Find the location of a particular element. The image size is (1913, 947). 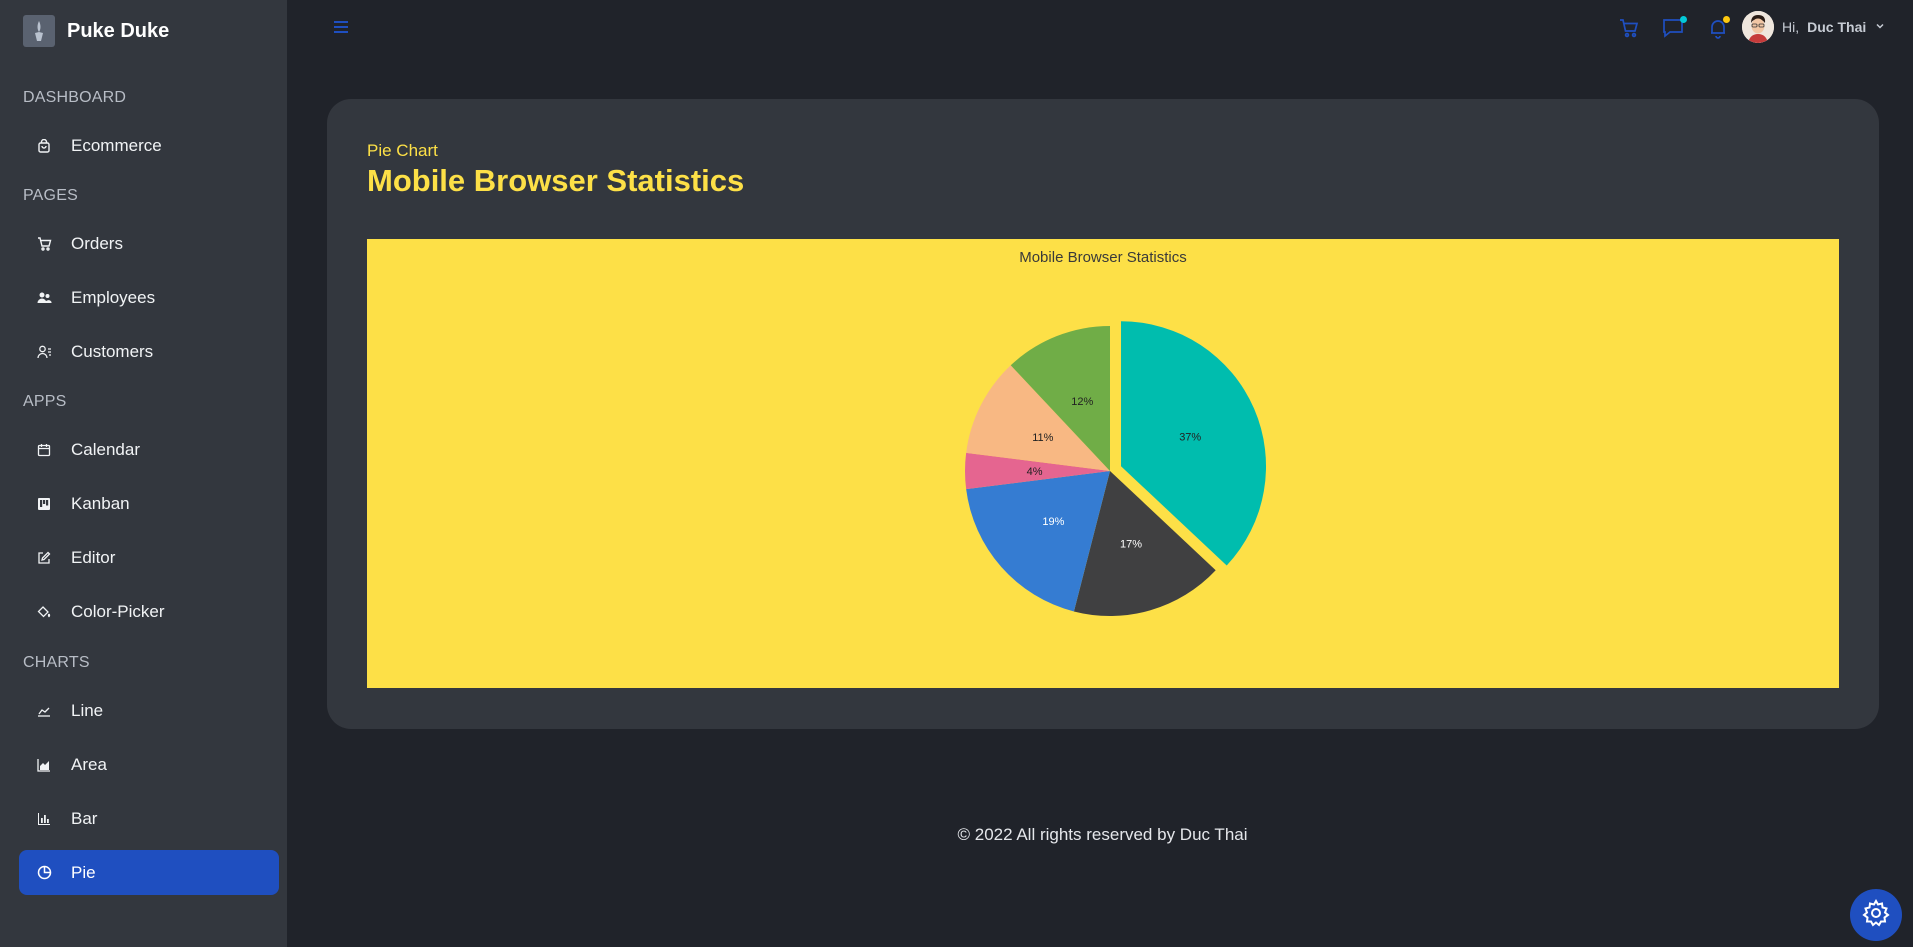

brand: Puke Duke is located at coordinates (96, 31).